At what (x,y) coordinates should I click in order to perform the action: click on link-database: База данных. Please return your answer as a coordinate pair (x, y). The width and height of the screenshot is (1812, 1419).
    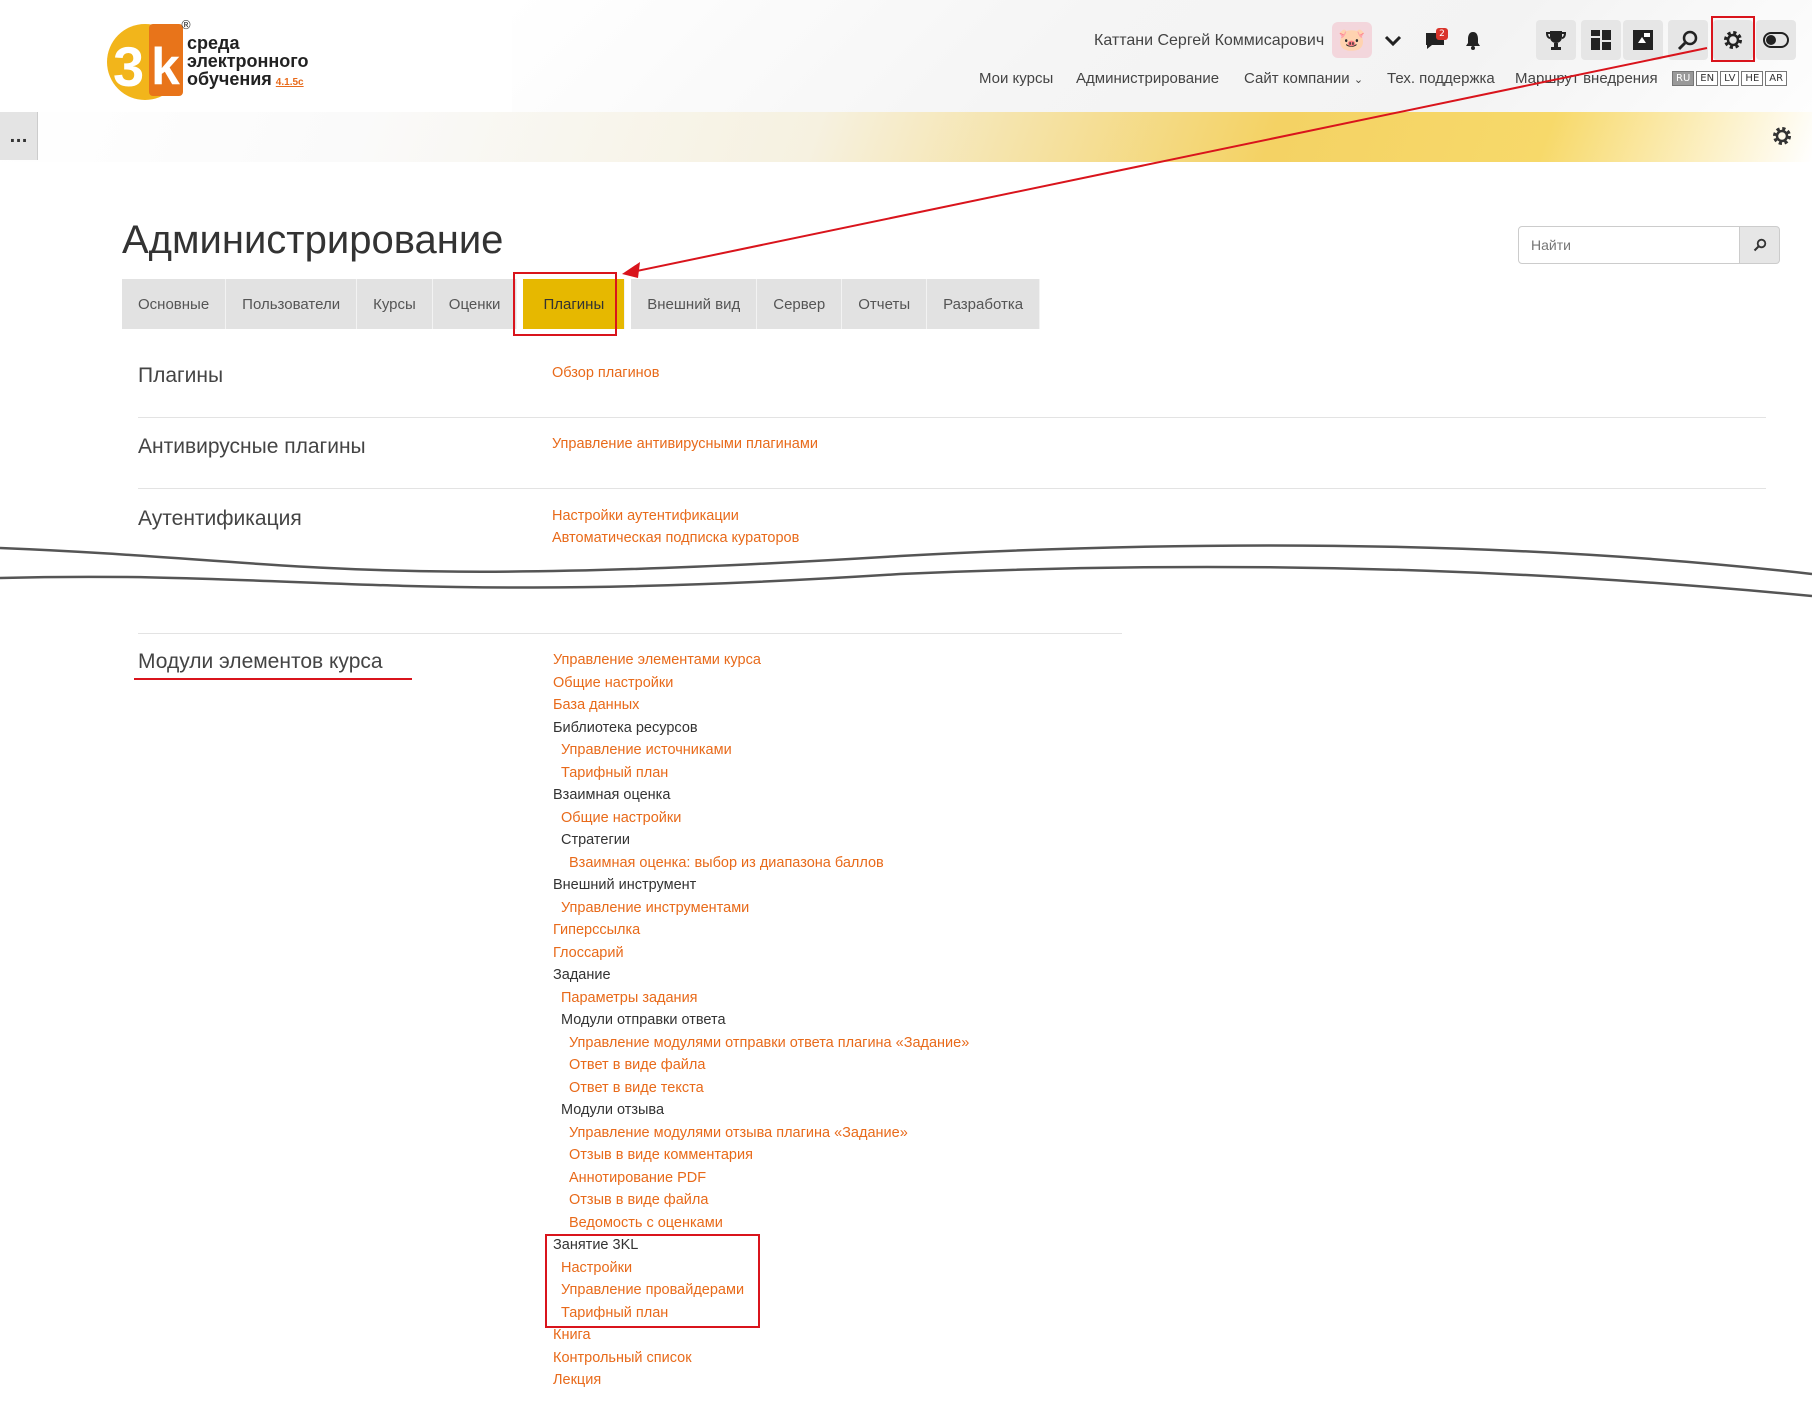
    Looking at the image, I should click on (596, 705).